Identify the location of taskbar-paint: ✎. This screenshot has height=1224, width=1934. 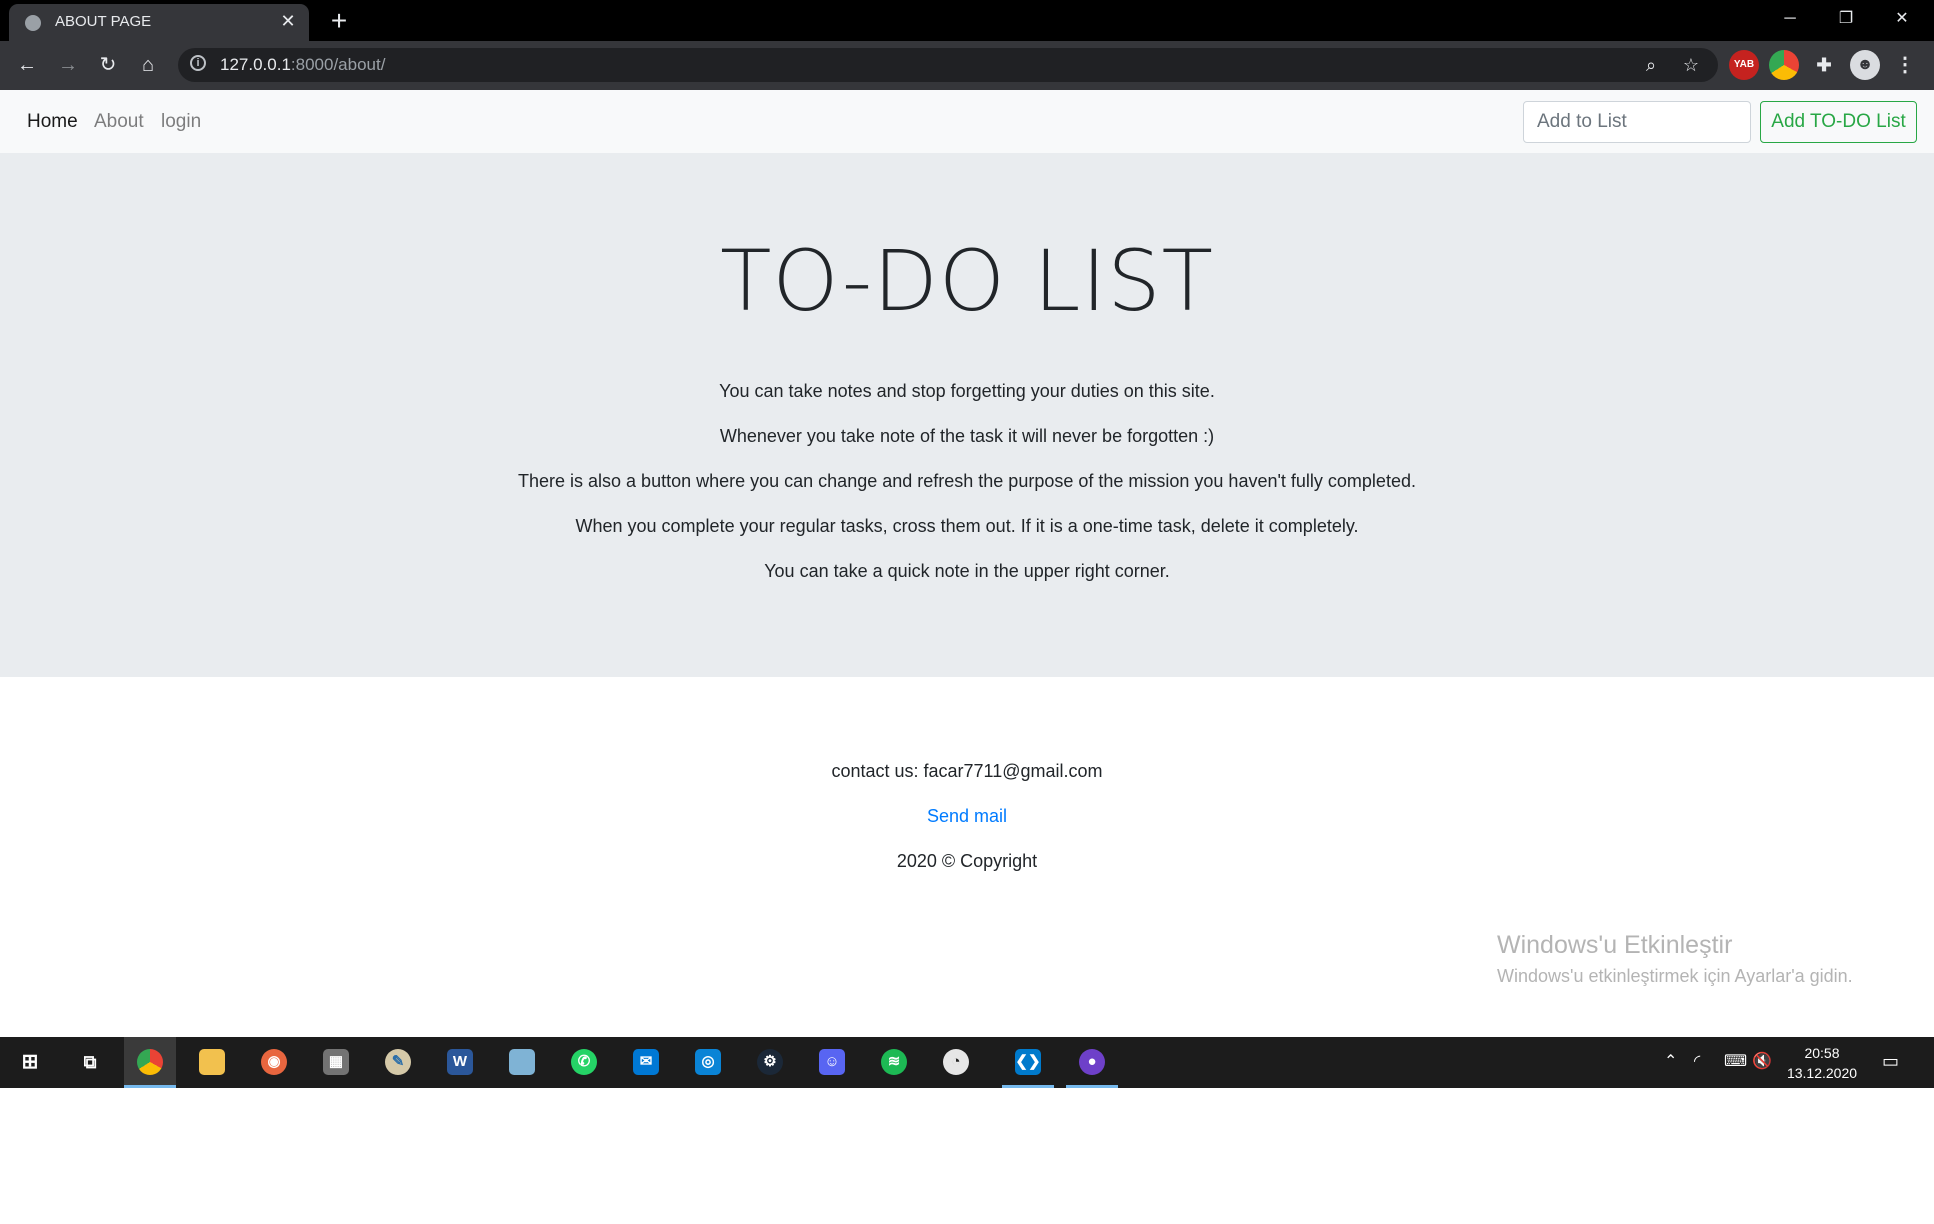
(398, 1062).